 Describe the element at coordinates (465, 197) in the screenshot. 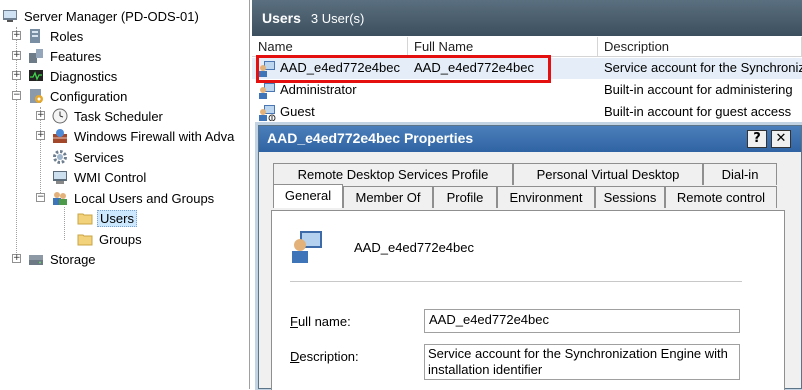

I see `tab-profile: Profile` at that location.